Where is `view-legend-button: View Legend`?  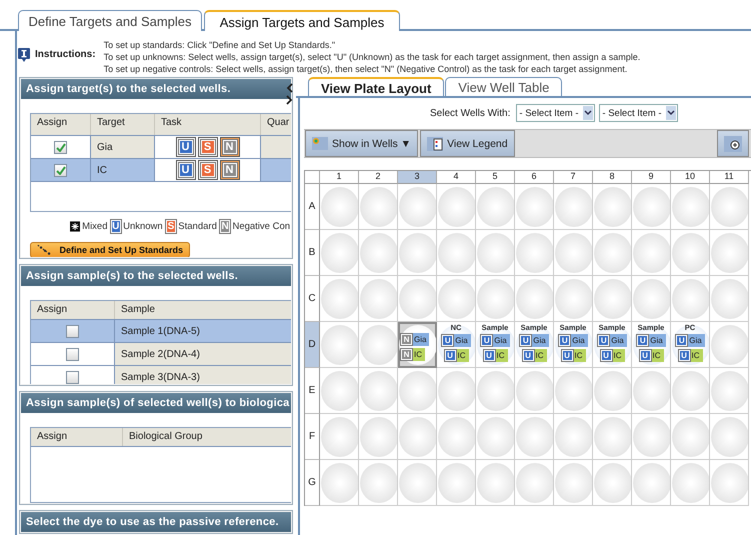
view-legend-button: View Legend is located at coordinates (467, 143).